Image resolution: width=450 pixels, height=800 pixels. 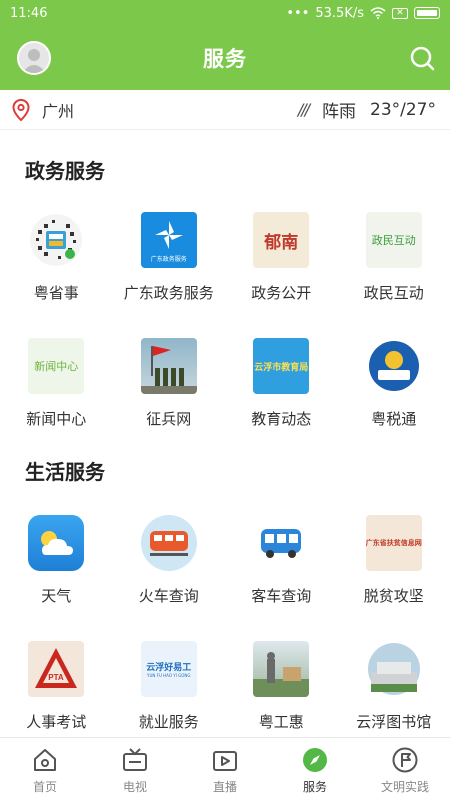 I want to click on status-time: 11:46, so click(x=29, y=13).